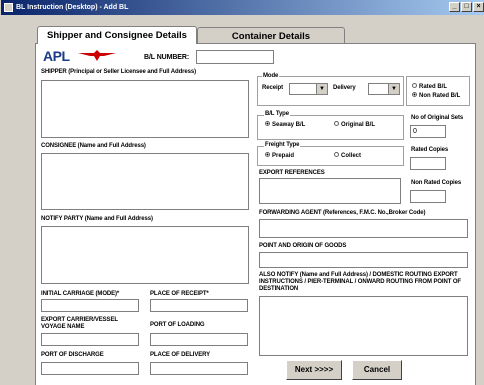  What do you see at coordinates (179, 294) in the screenshot?
I see `place-of-receipt-label: PLACE OF RECEIPT*` at bounding box center [179, 294].